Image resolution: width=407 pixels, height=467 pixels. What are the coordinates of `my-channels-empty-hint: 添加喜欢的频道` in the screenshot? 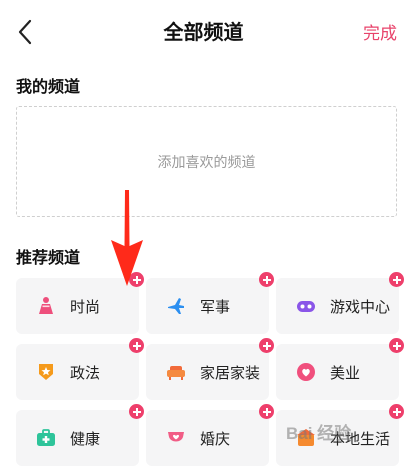 It's located at (206, 162).